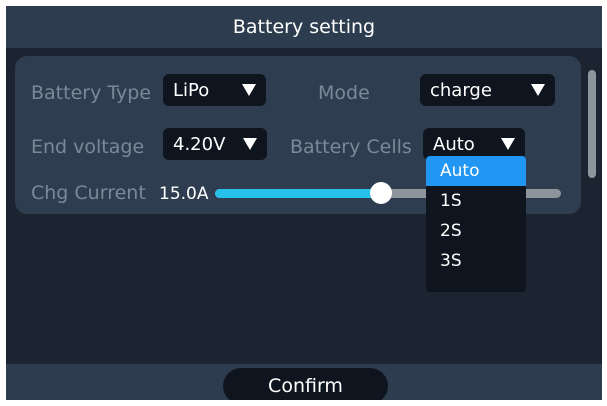  I want to click on charge-current-slider-fill, so click(298, 193).